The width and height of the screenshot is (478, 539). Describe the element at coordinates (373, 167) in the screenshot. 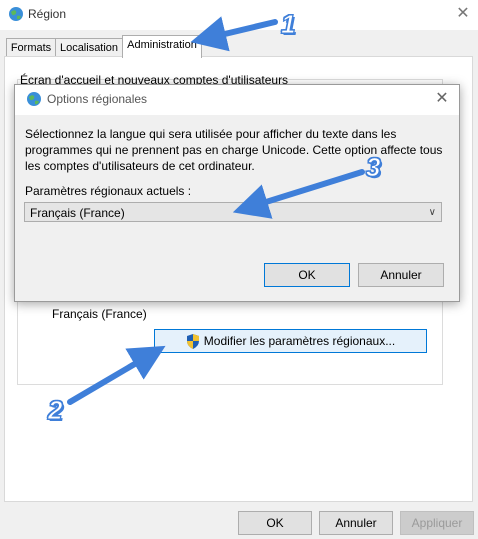

I see `annotation-badge-3: 3` at that location.